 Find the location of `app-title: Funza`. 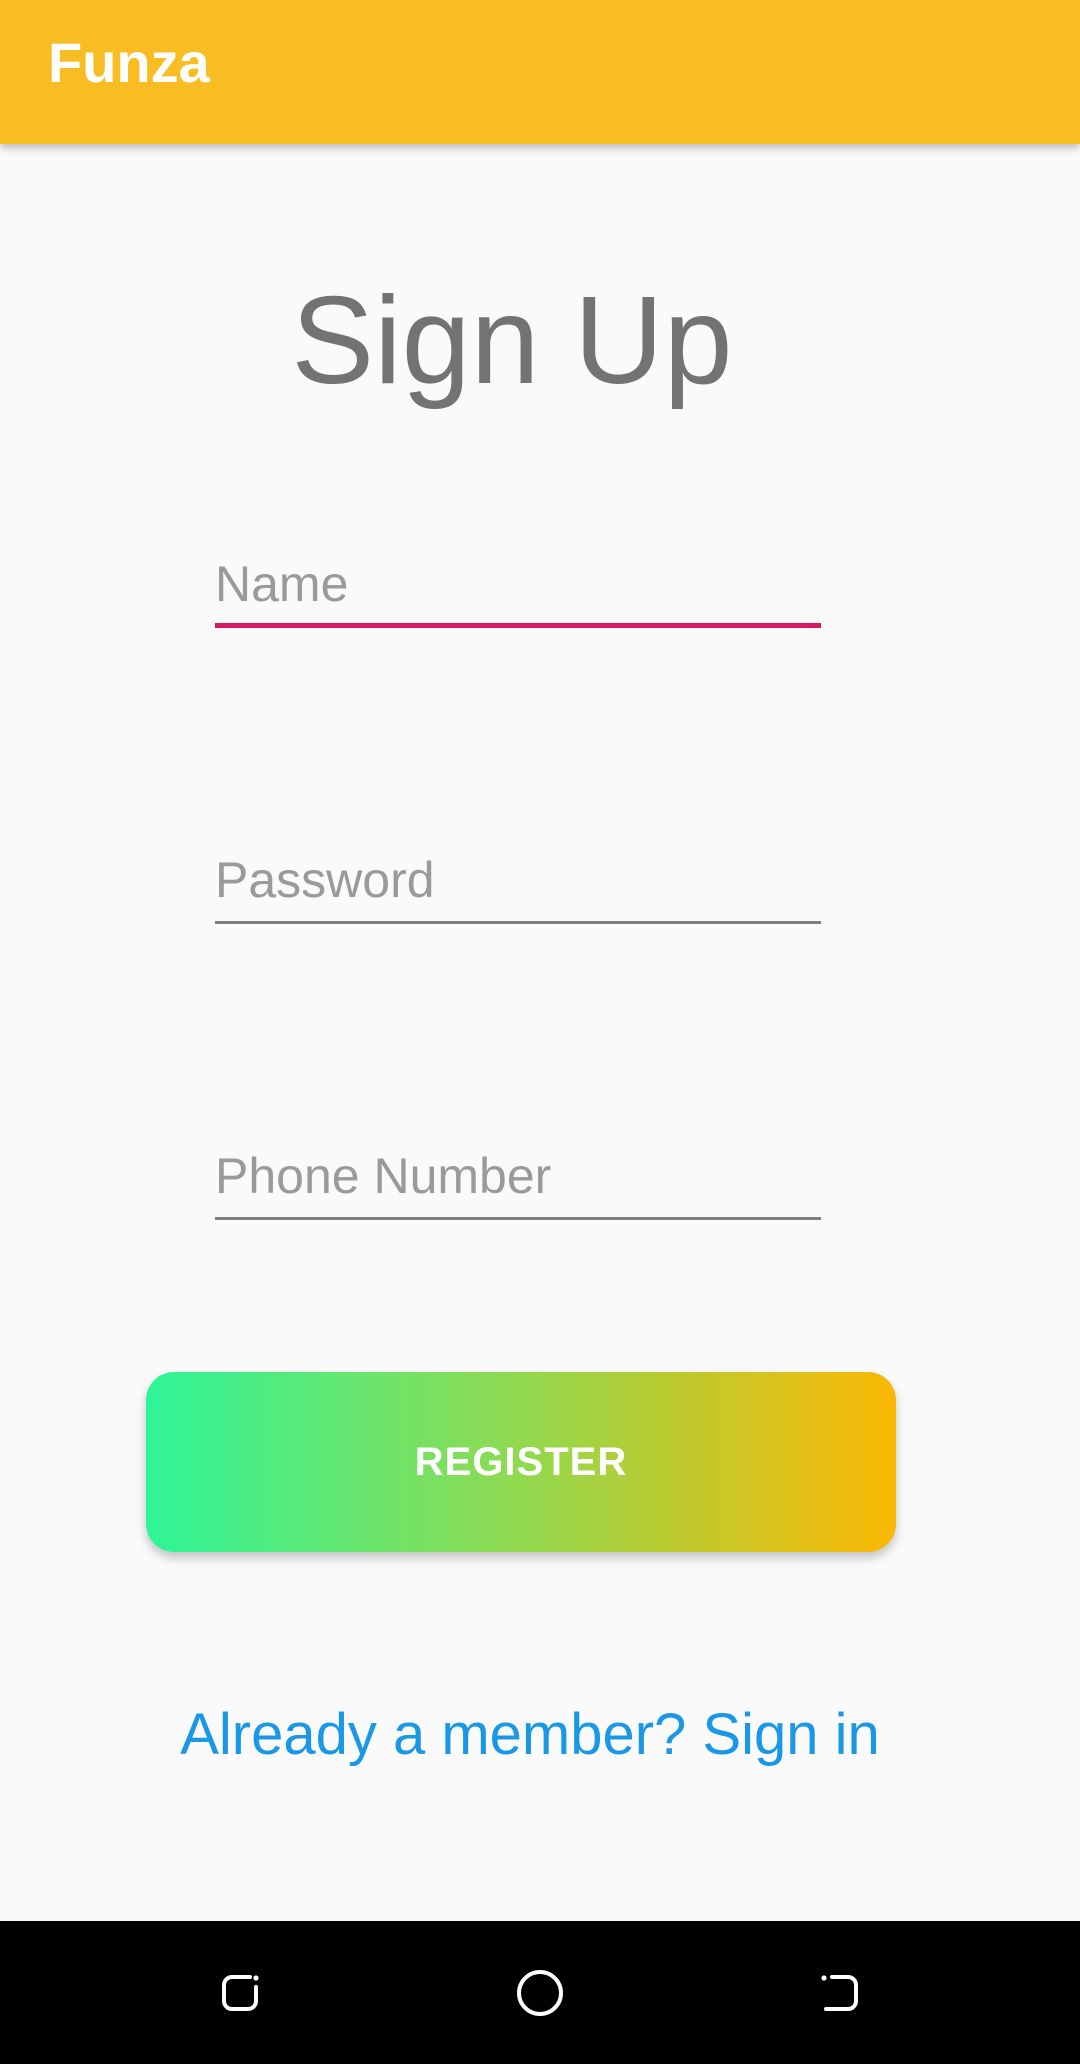

app-title: Funza is located at coordinates (129, 62).